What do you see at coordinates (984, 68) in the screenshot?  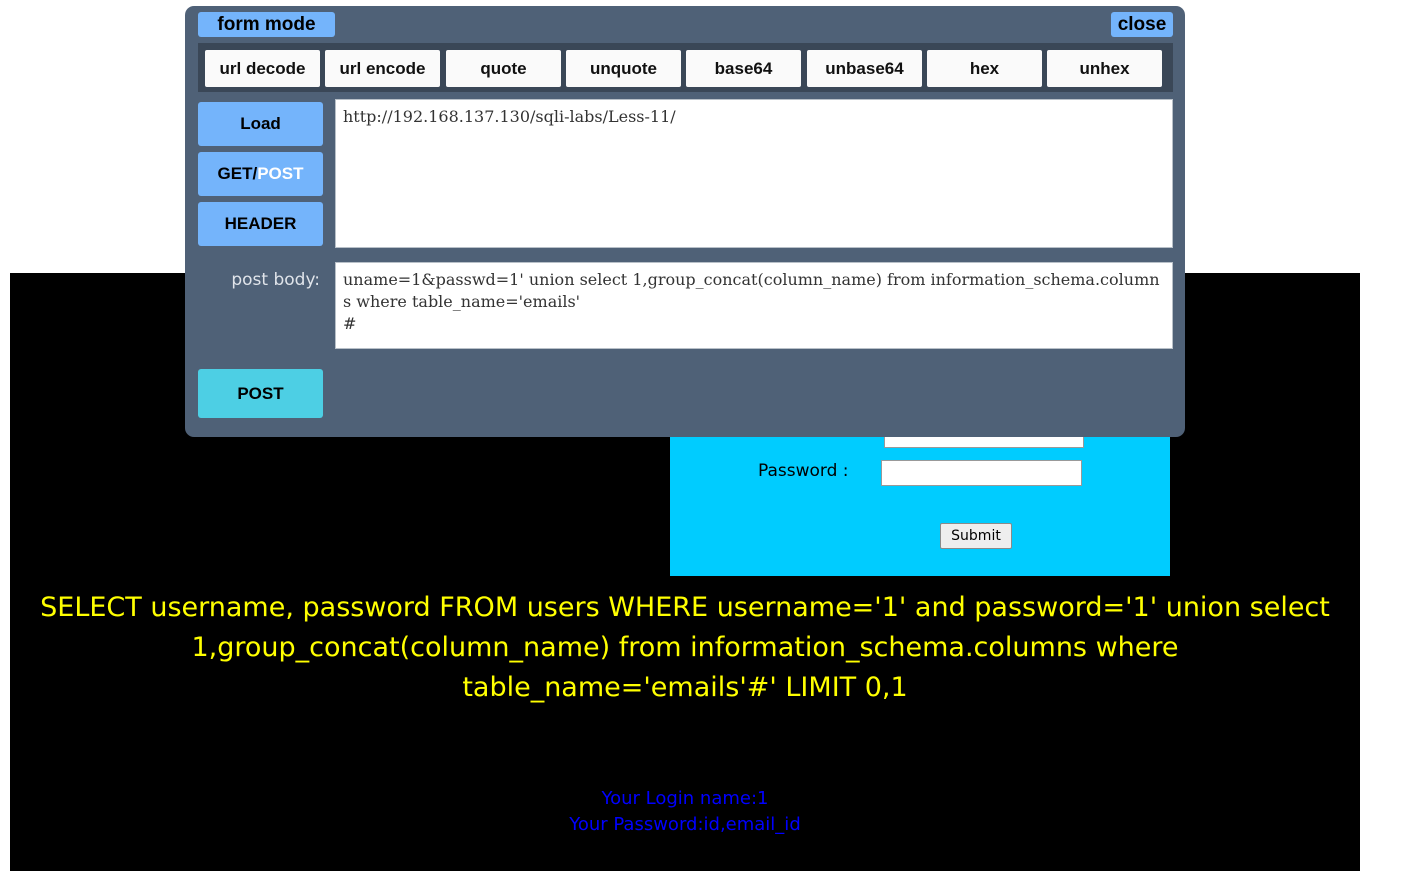 I see `hex-button: hex` at bounding box center [984, 68].